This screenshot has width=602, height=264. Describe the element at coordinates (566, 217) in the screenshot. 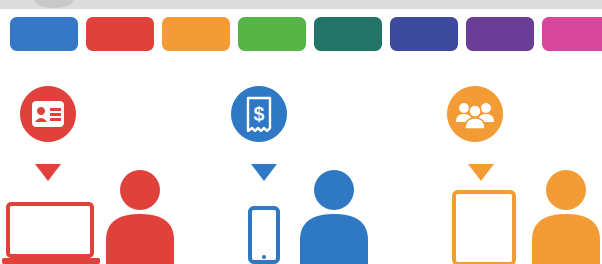

I see `person-icon` at that location.